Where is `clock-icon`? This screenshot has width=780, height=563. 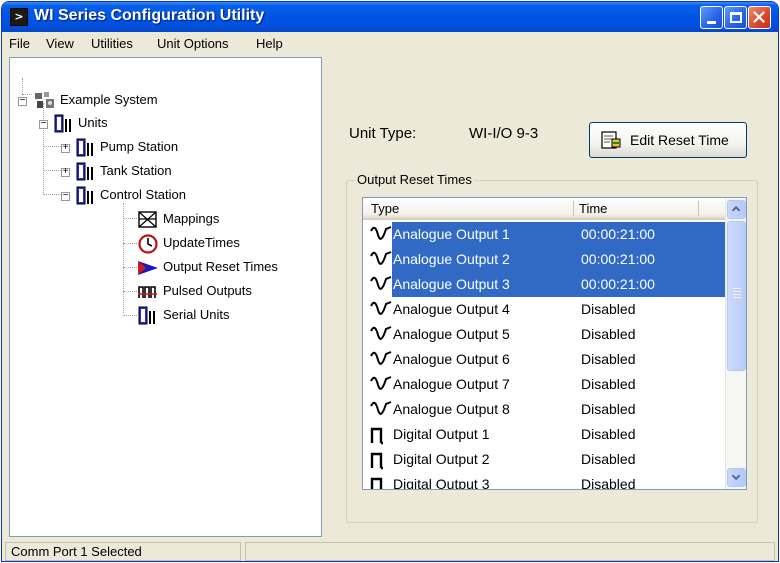 clock-icon is located at coordinates (148, 244).